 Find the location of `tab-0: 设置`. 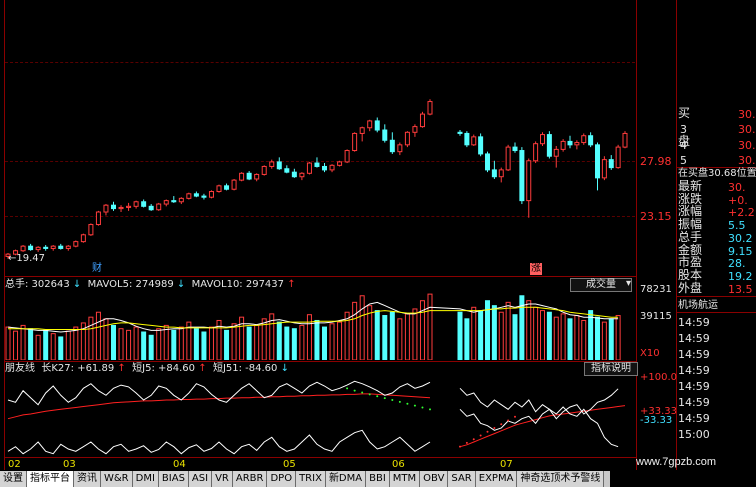

tab-0: 设置 is located at coordinates (13, 479).